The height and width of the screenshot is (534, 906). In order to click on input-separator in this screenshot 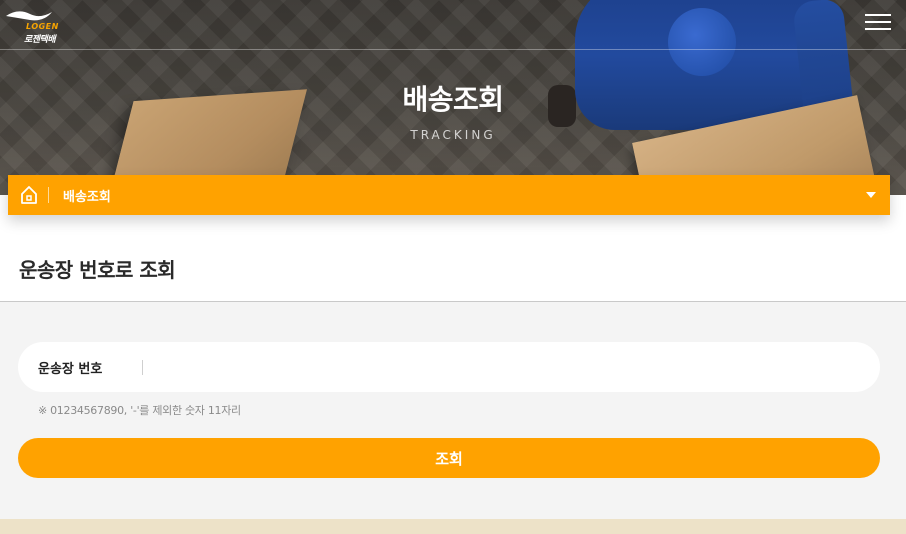, I will do `click(142, 367)`.